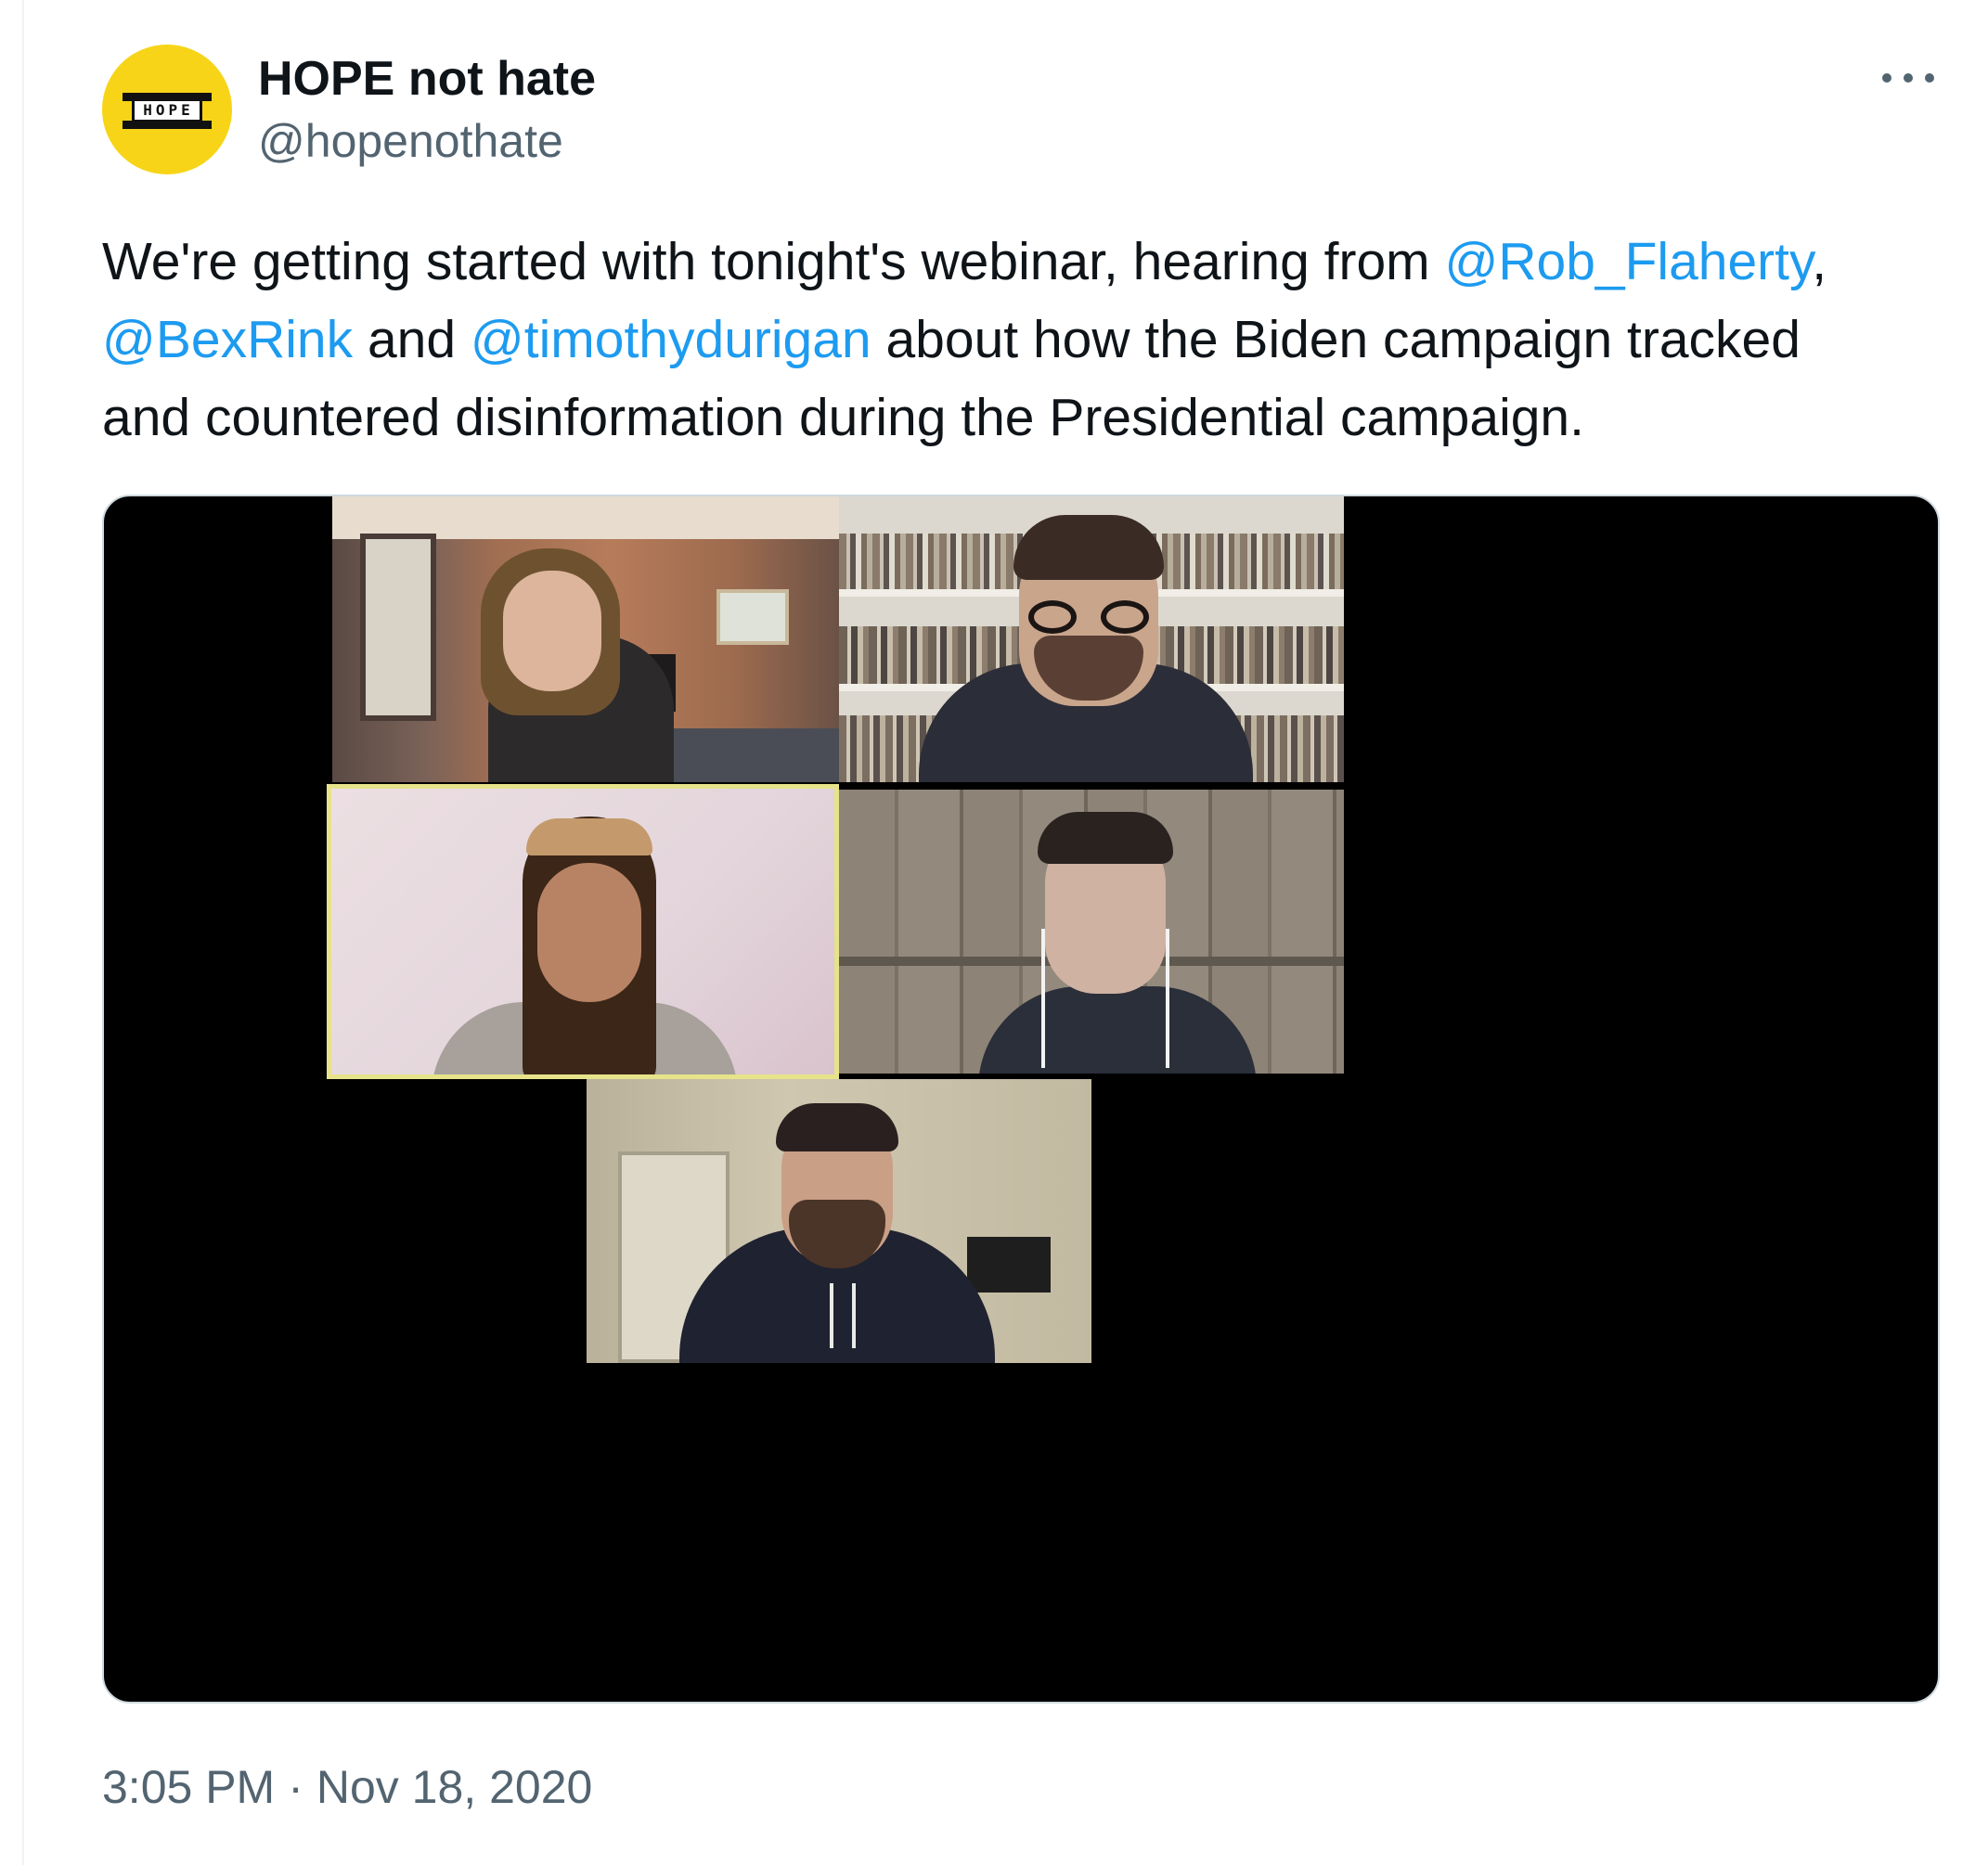  I want to click on sofa, so click(752, 755).